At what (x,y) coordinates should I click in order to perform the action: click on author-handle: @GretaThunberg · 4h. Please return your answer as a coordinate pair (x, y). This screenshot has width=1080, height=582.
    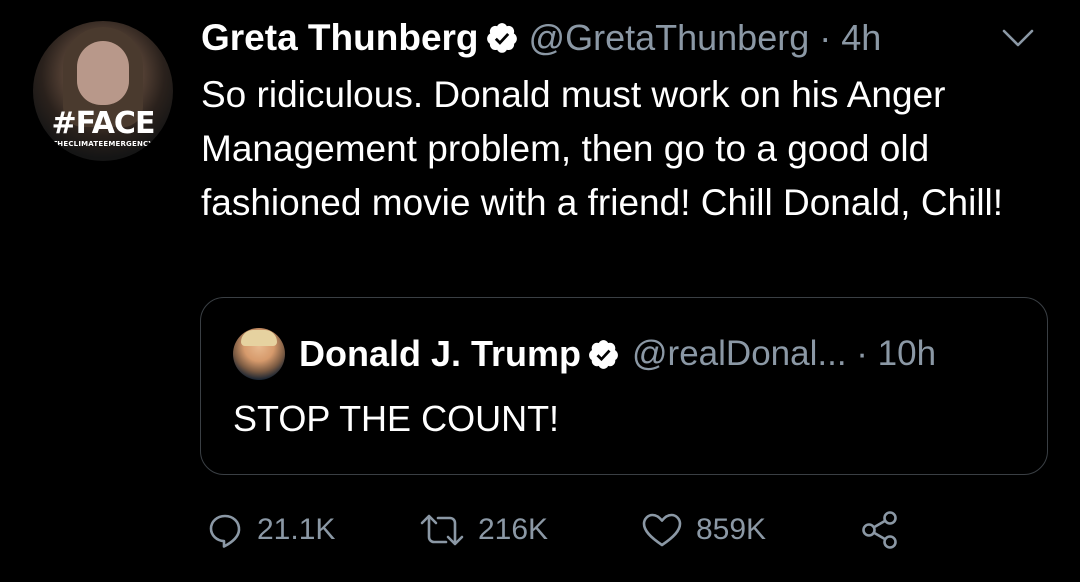
    Looking at the image, I should click on (705, 38).